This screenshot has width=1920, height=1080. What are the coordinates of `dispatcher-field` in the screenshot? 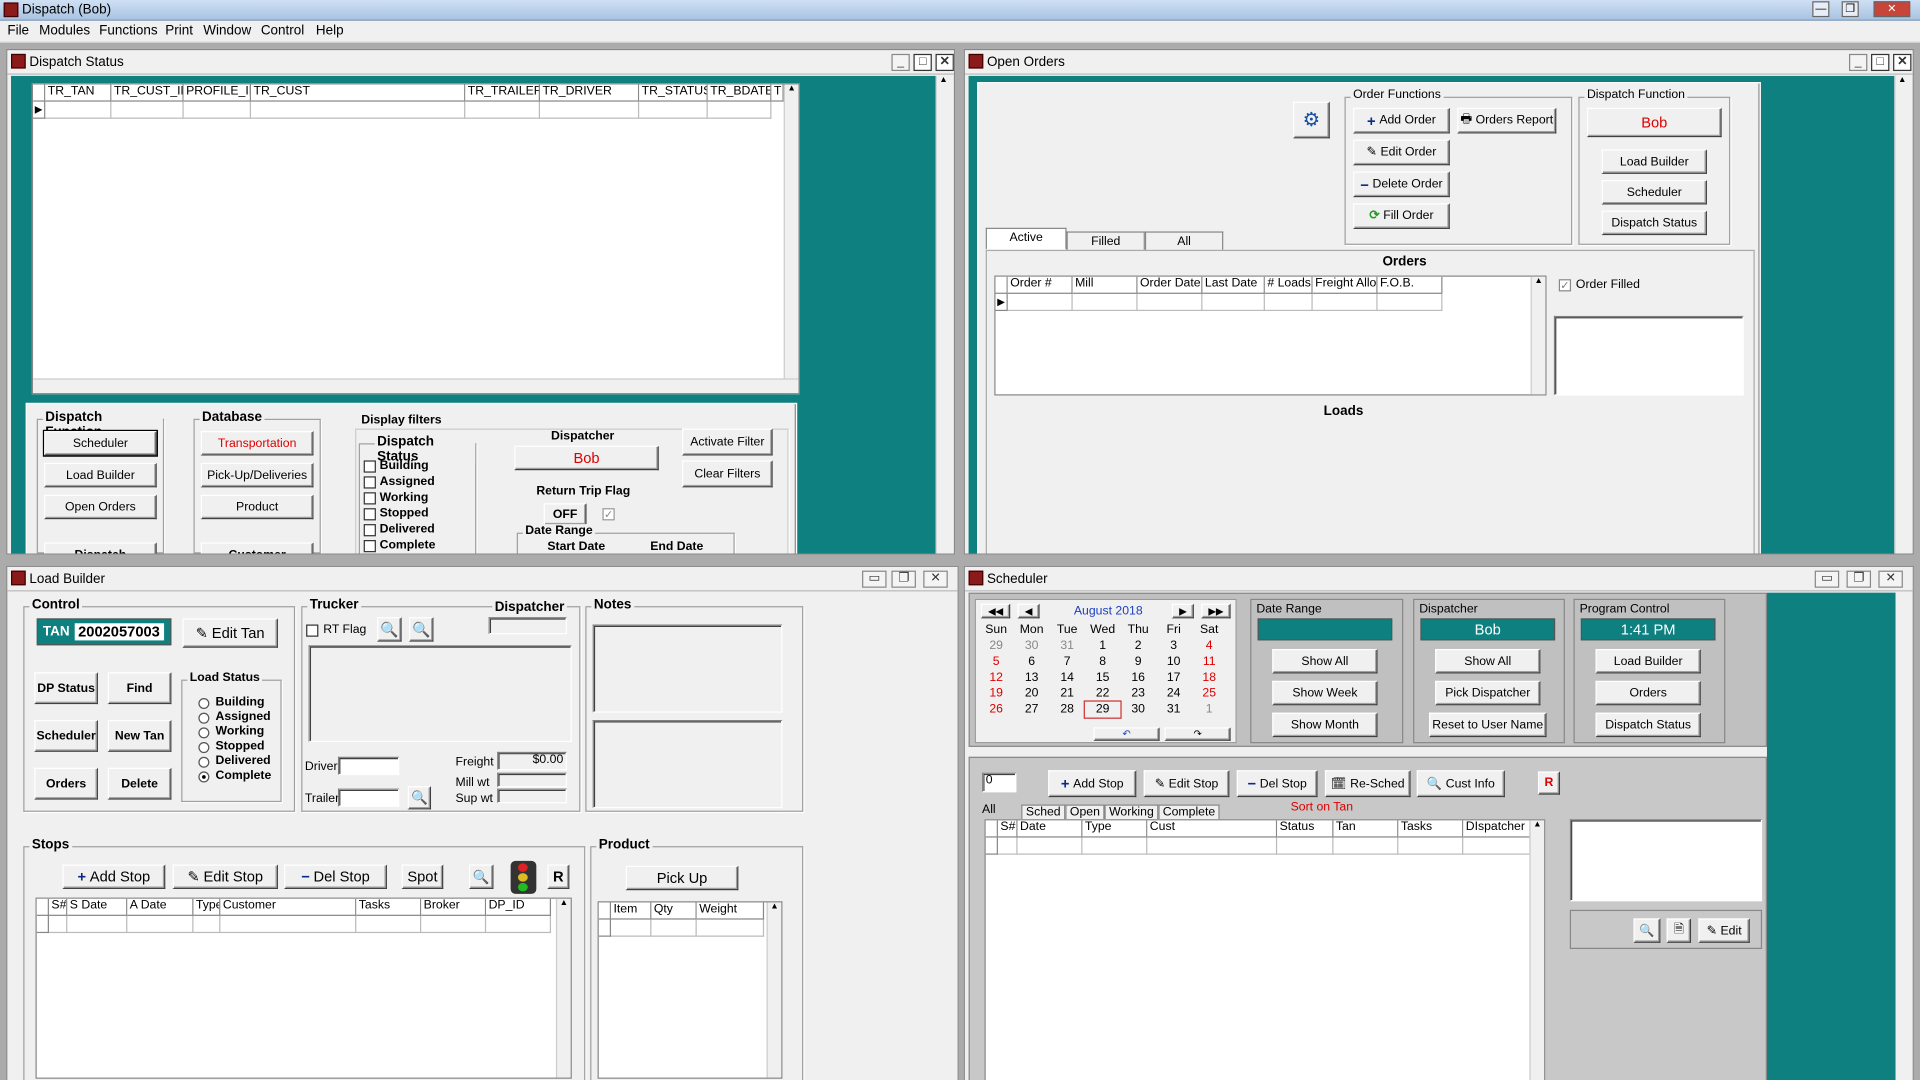 It's located at (527, 626).